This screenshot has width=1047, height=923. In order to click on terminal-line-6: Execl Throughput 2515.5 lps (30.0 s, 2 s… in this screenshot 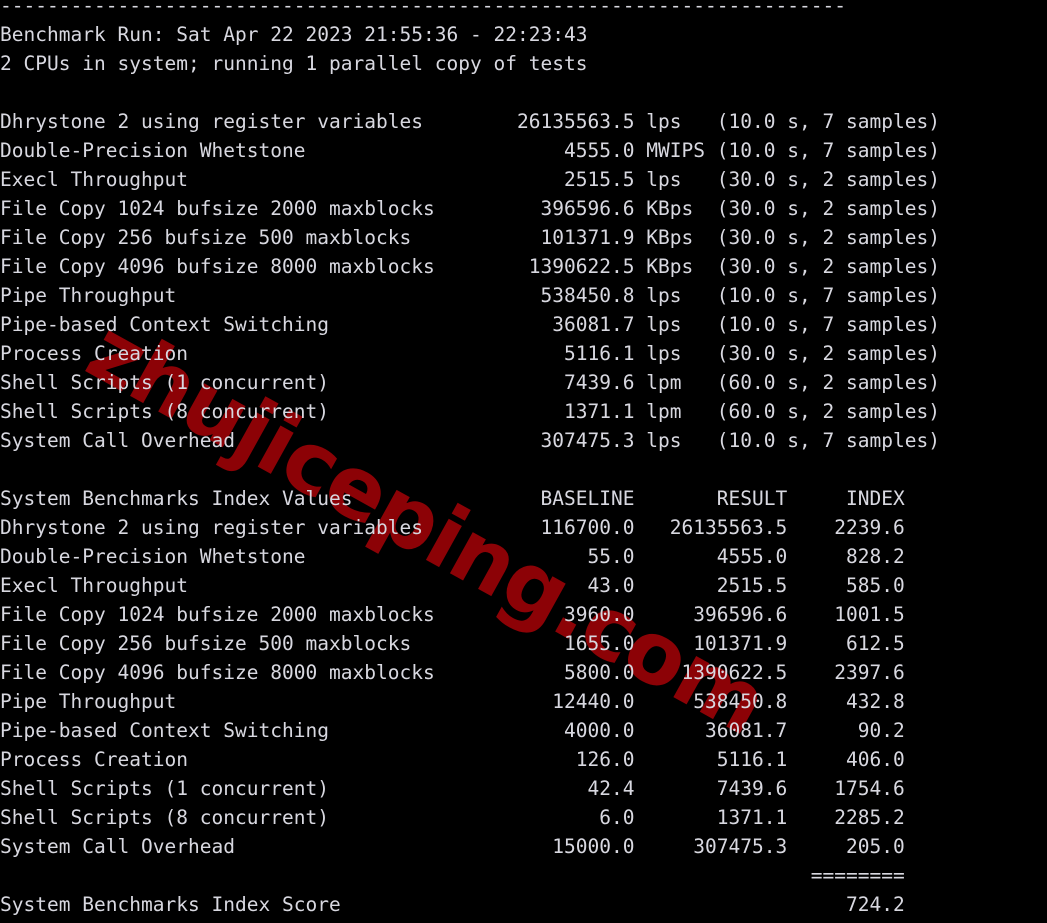, I will do `click(470, 179)`.